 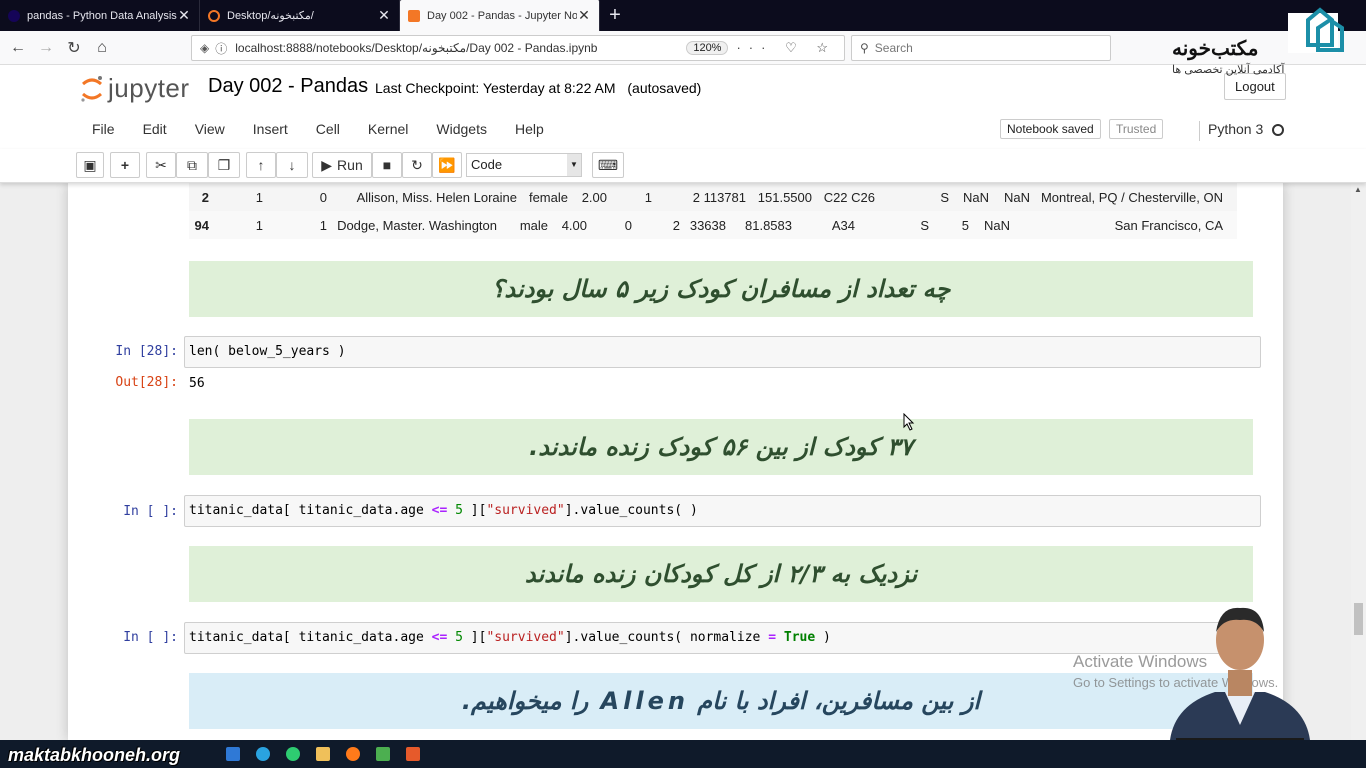 I want to click on whatsapp-icon, so click(x=293, y=754).